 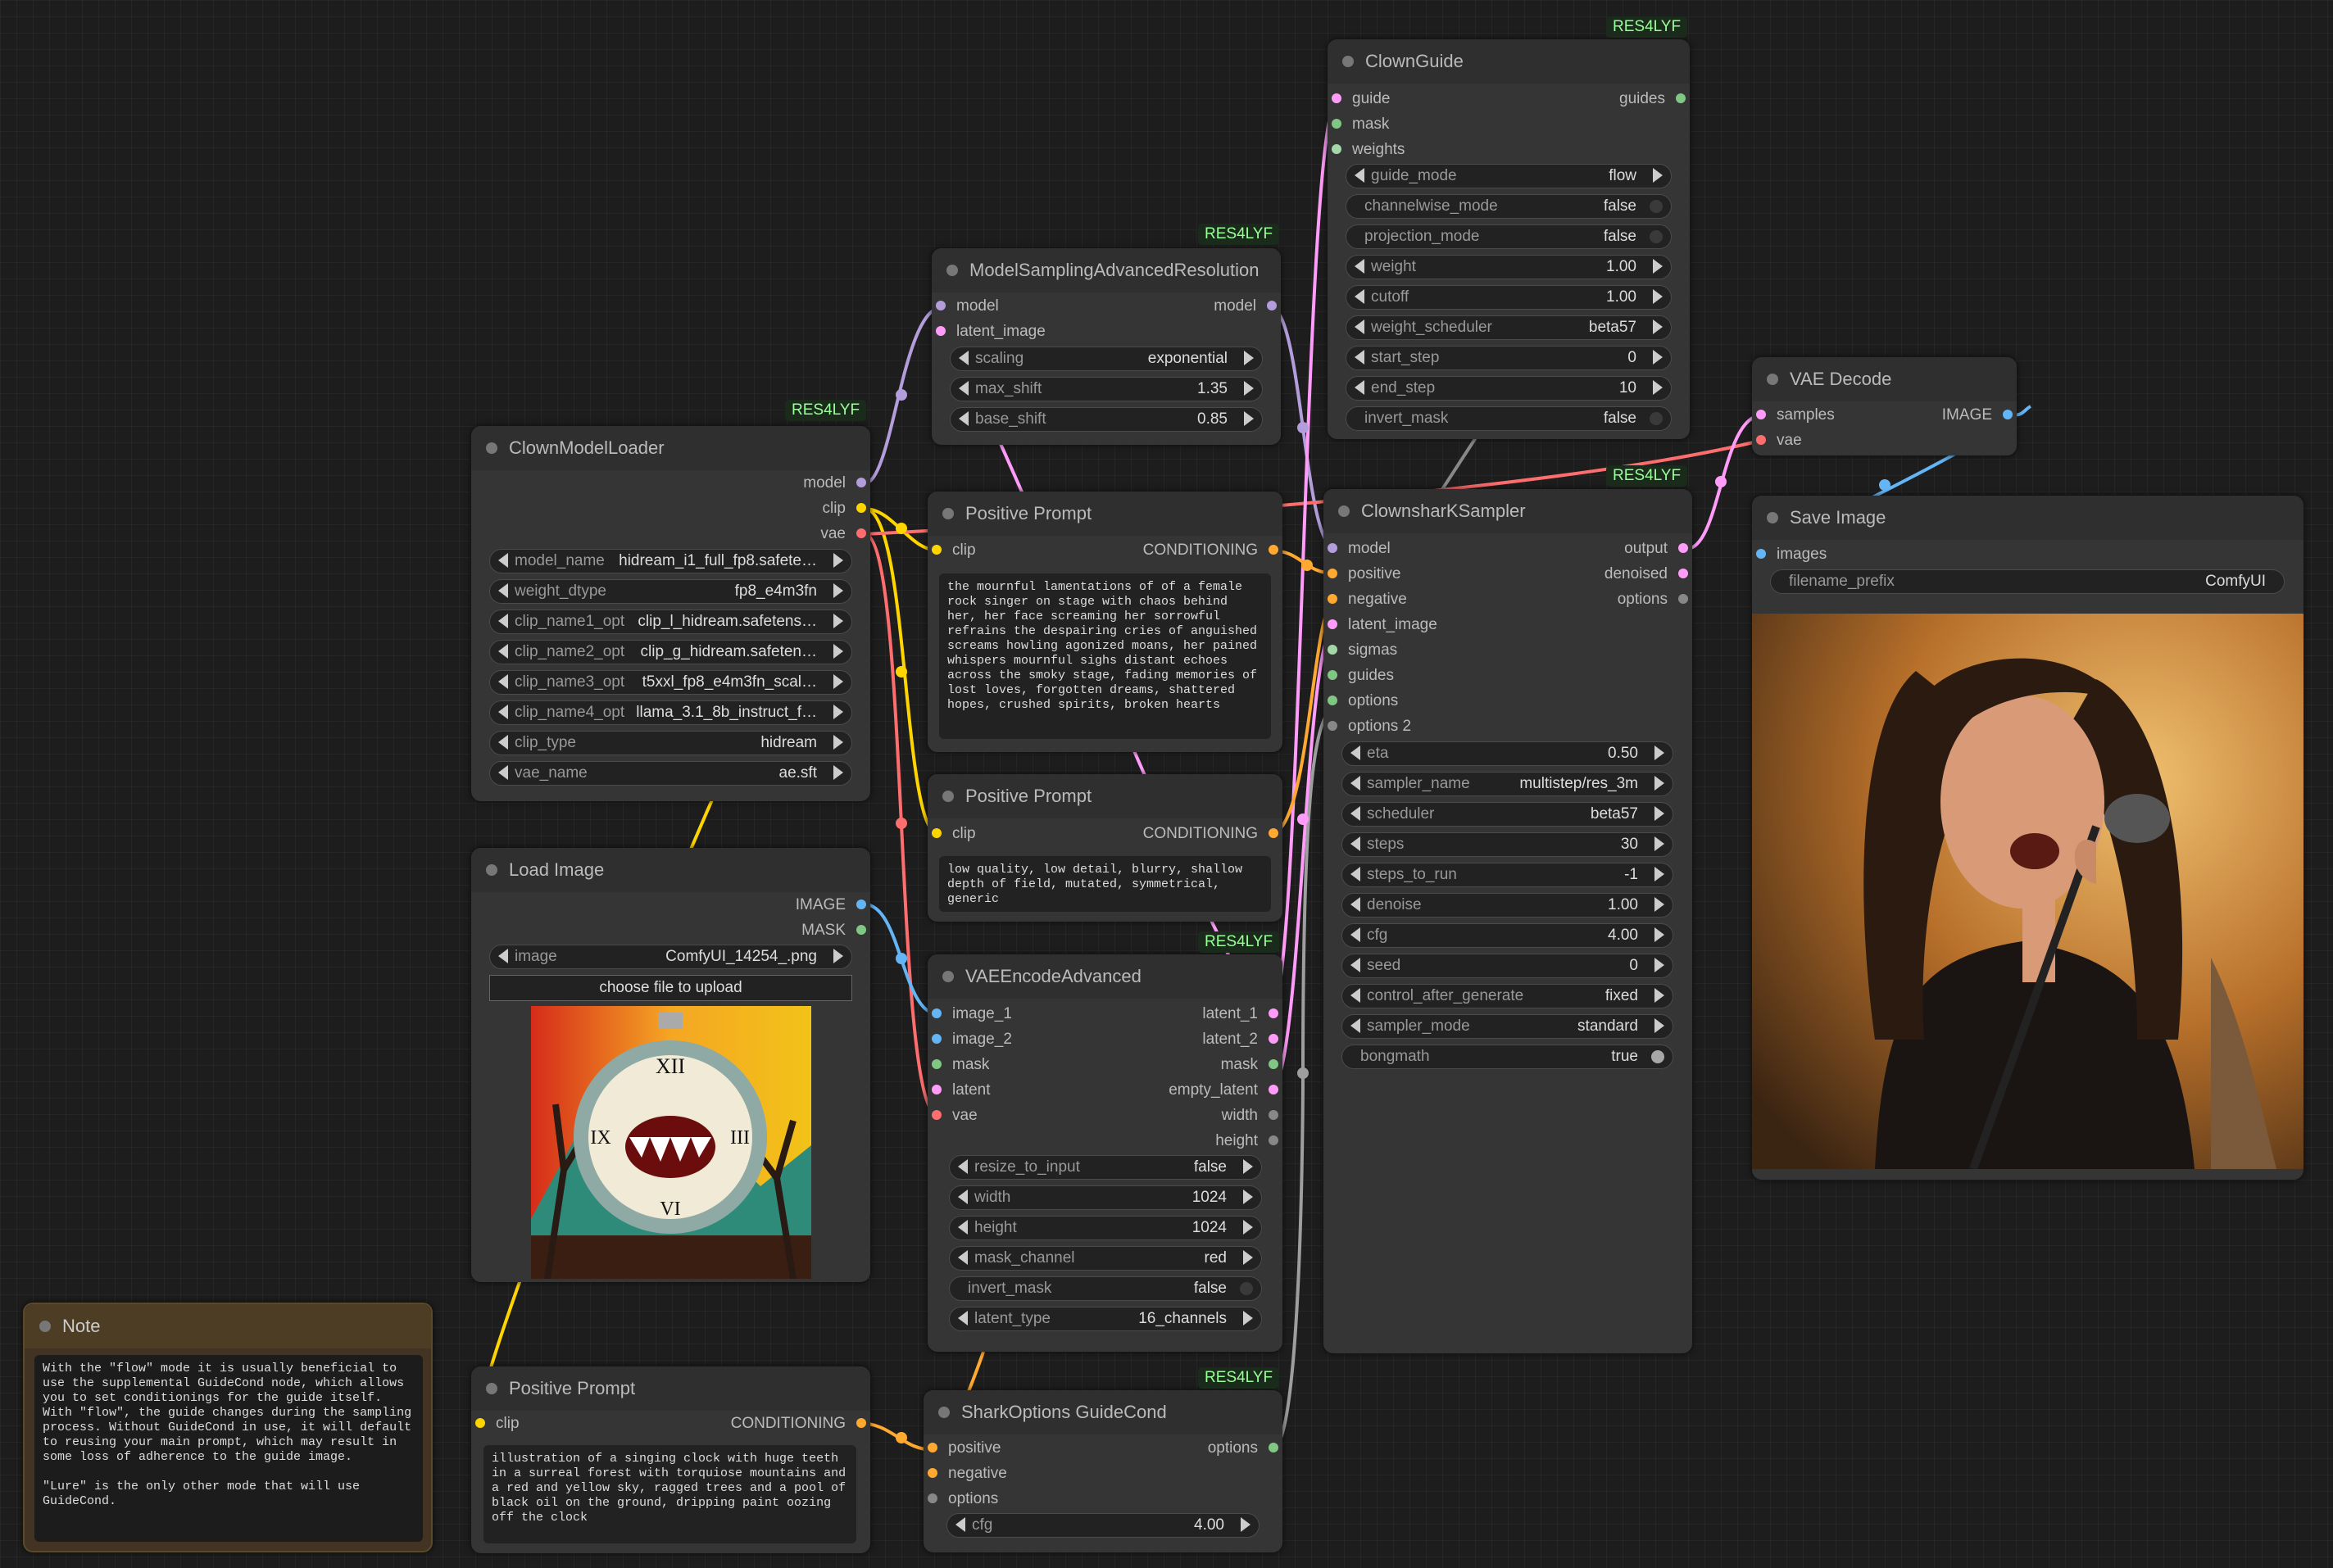 What do you see at coordinates (1509, 62) in the screenshot?
I see `node-title: ClownGuide` at bounding box center [1509, 62].